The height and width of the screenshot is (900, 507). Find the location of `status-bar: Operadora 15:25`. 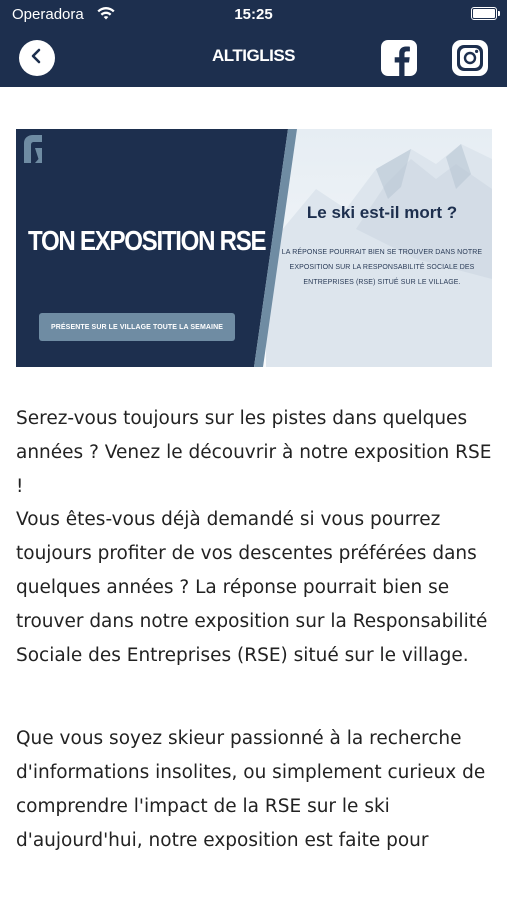

status-bar: Operadora 15:25 is located at coordinates (253, 15).